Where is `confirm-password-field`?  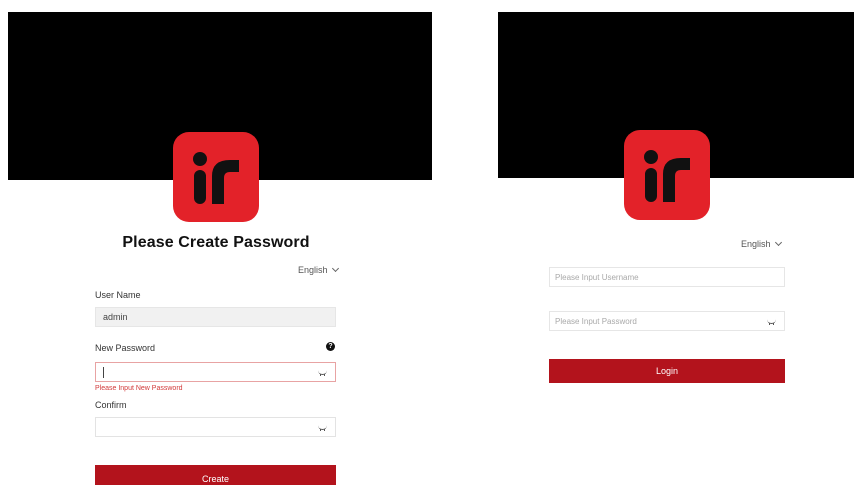
confirm-password-field is located at coordinates (215, 427).